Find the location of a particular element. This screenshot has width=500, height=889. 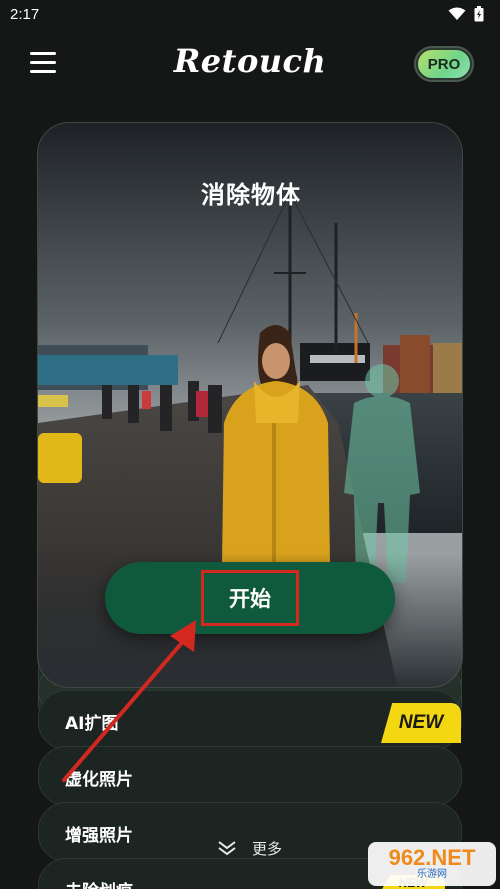

status-icons is located at coordinates (466, 14).